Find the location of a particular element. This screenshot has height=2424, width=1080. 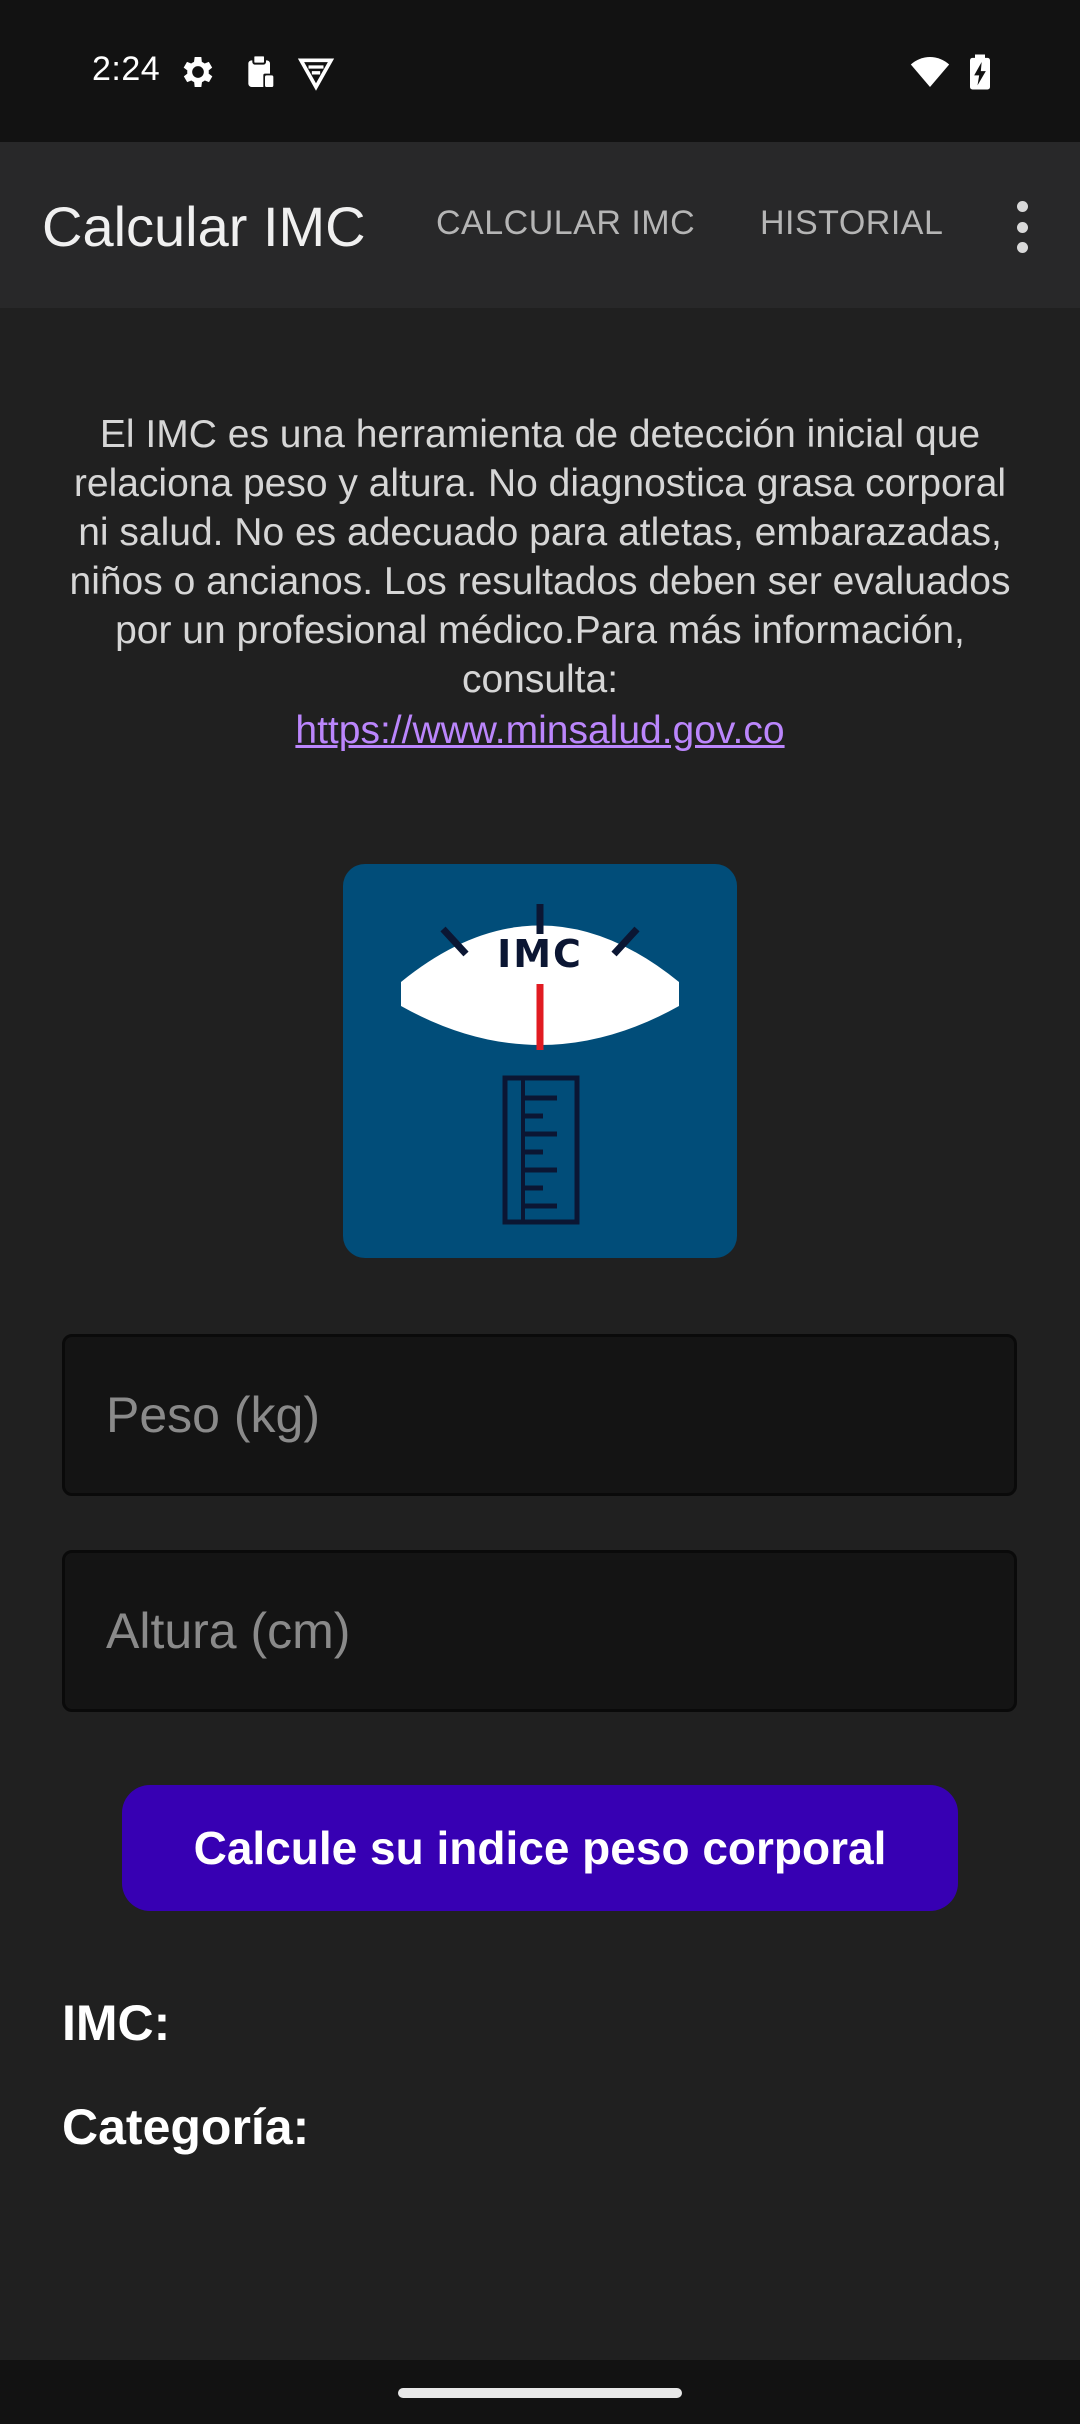

battery-charging-icon is located at coordinates (980, 72).